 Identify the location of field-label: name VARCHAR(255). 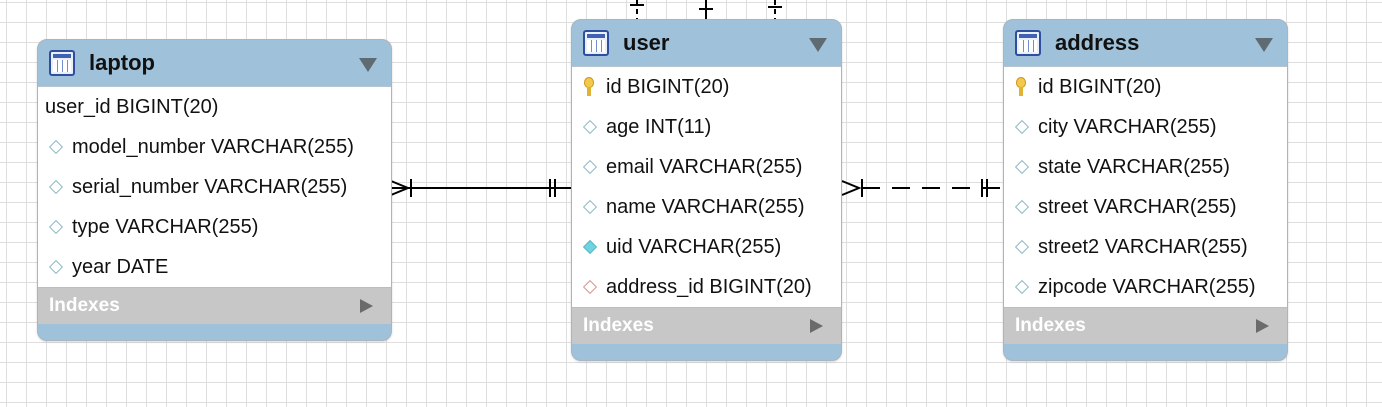
(705, 206).